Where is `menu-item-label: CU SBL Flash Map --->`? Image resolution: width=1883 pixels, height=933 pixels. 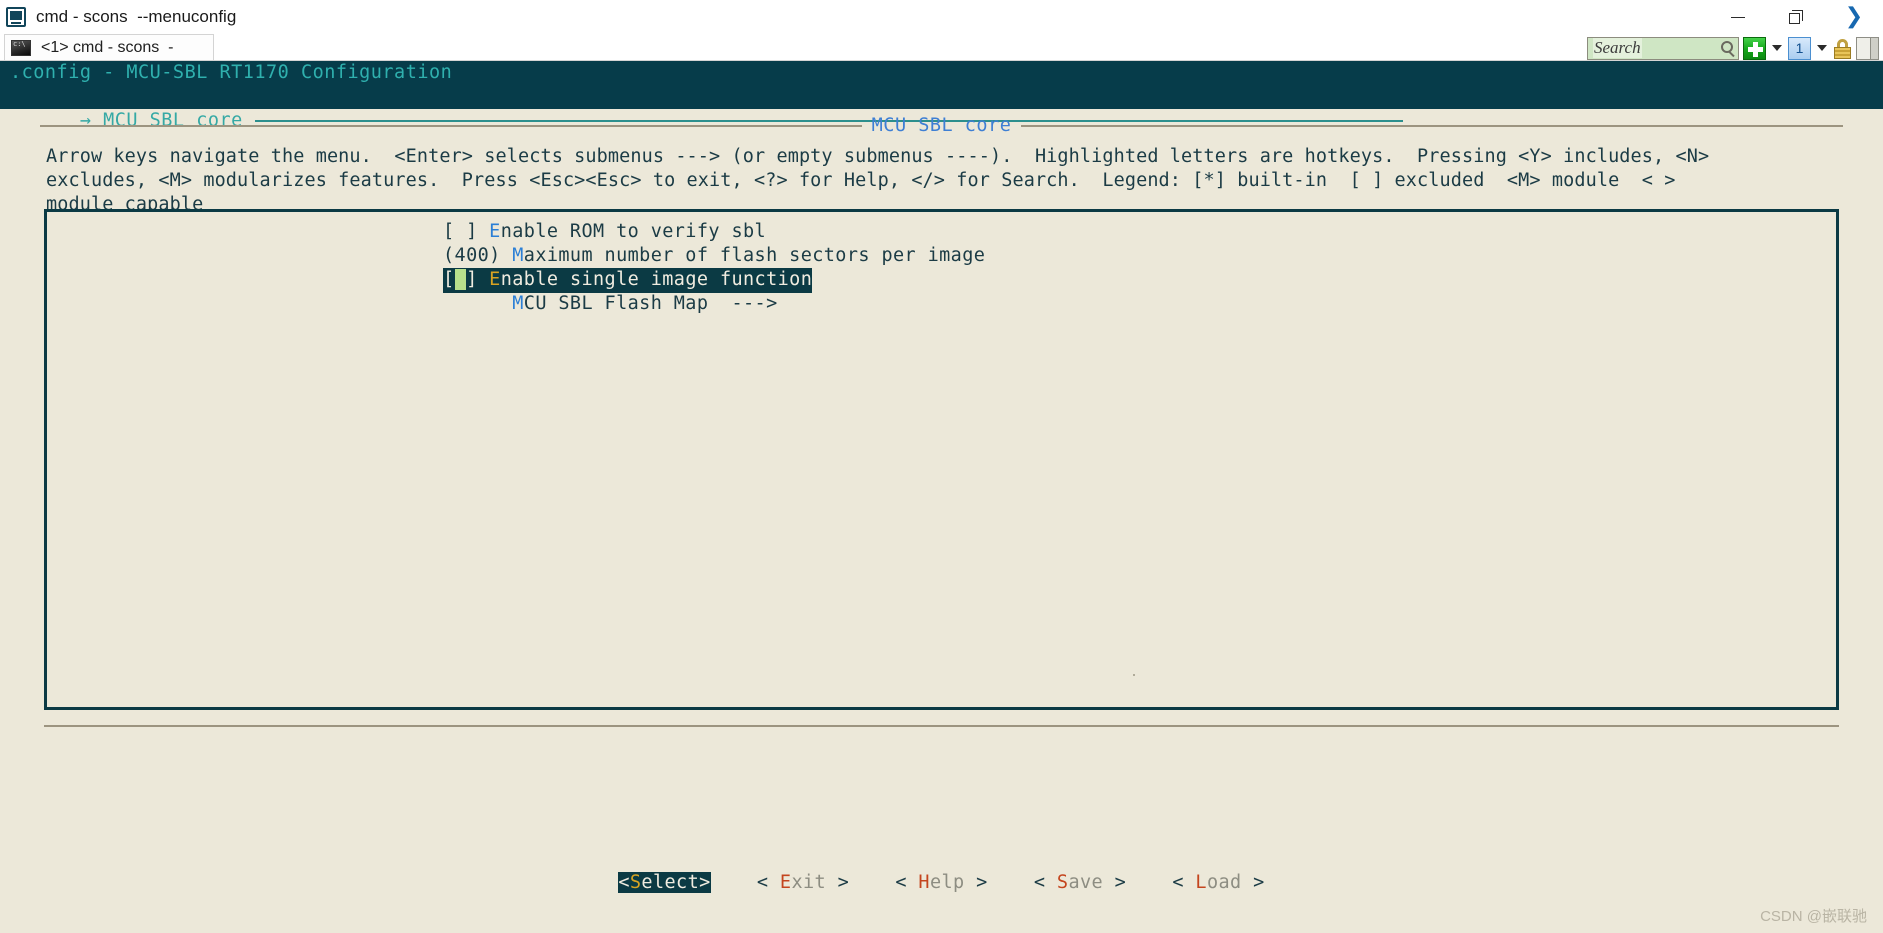
menu-item-label: CU SBL Flash Map ---> is located at coordinates (650, 303).